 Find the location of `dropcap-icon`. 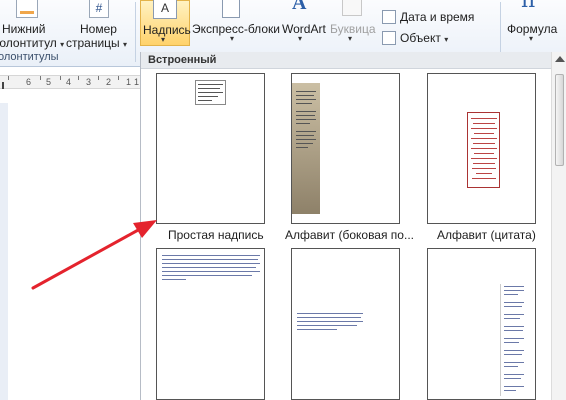

dropcap-icon is located at coordinates (352, 8).